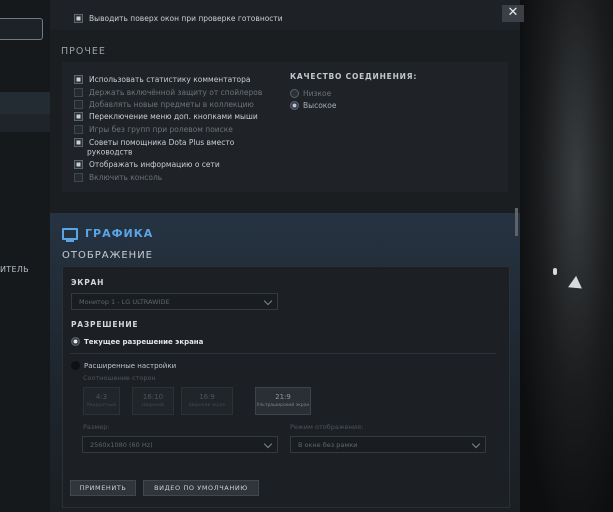 The image size is (613, 512). I want to click on display-mode-select: В окне без рамки, so click(388, 444).